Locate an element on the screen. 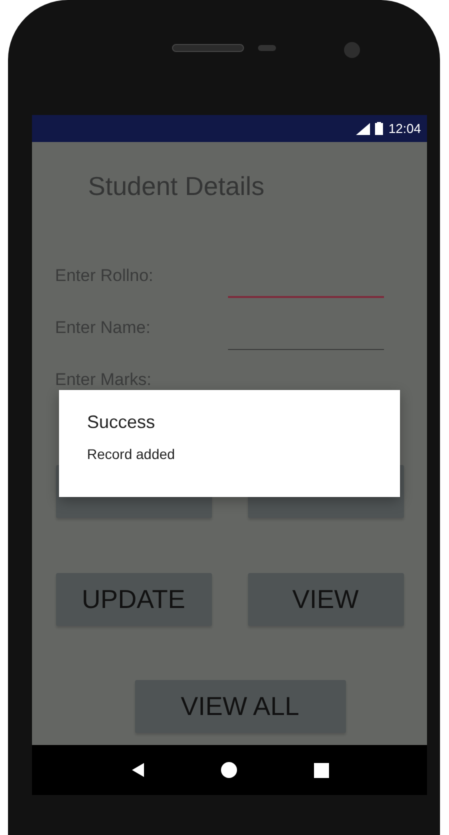  battery-icon is located at coordinates (379, 128).